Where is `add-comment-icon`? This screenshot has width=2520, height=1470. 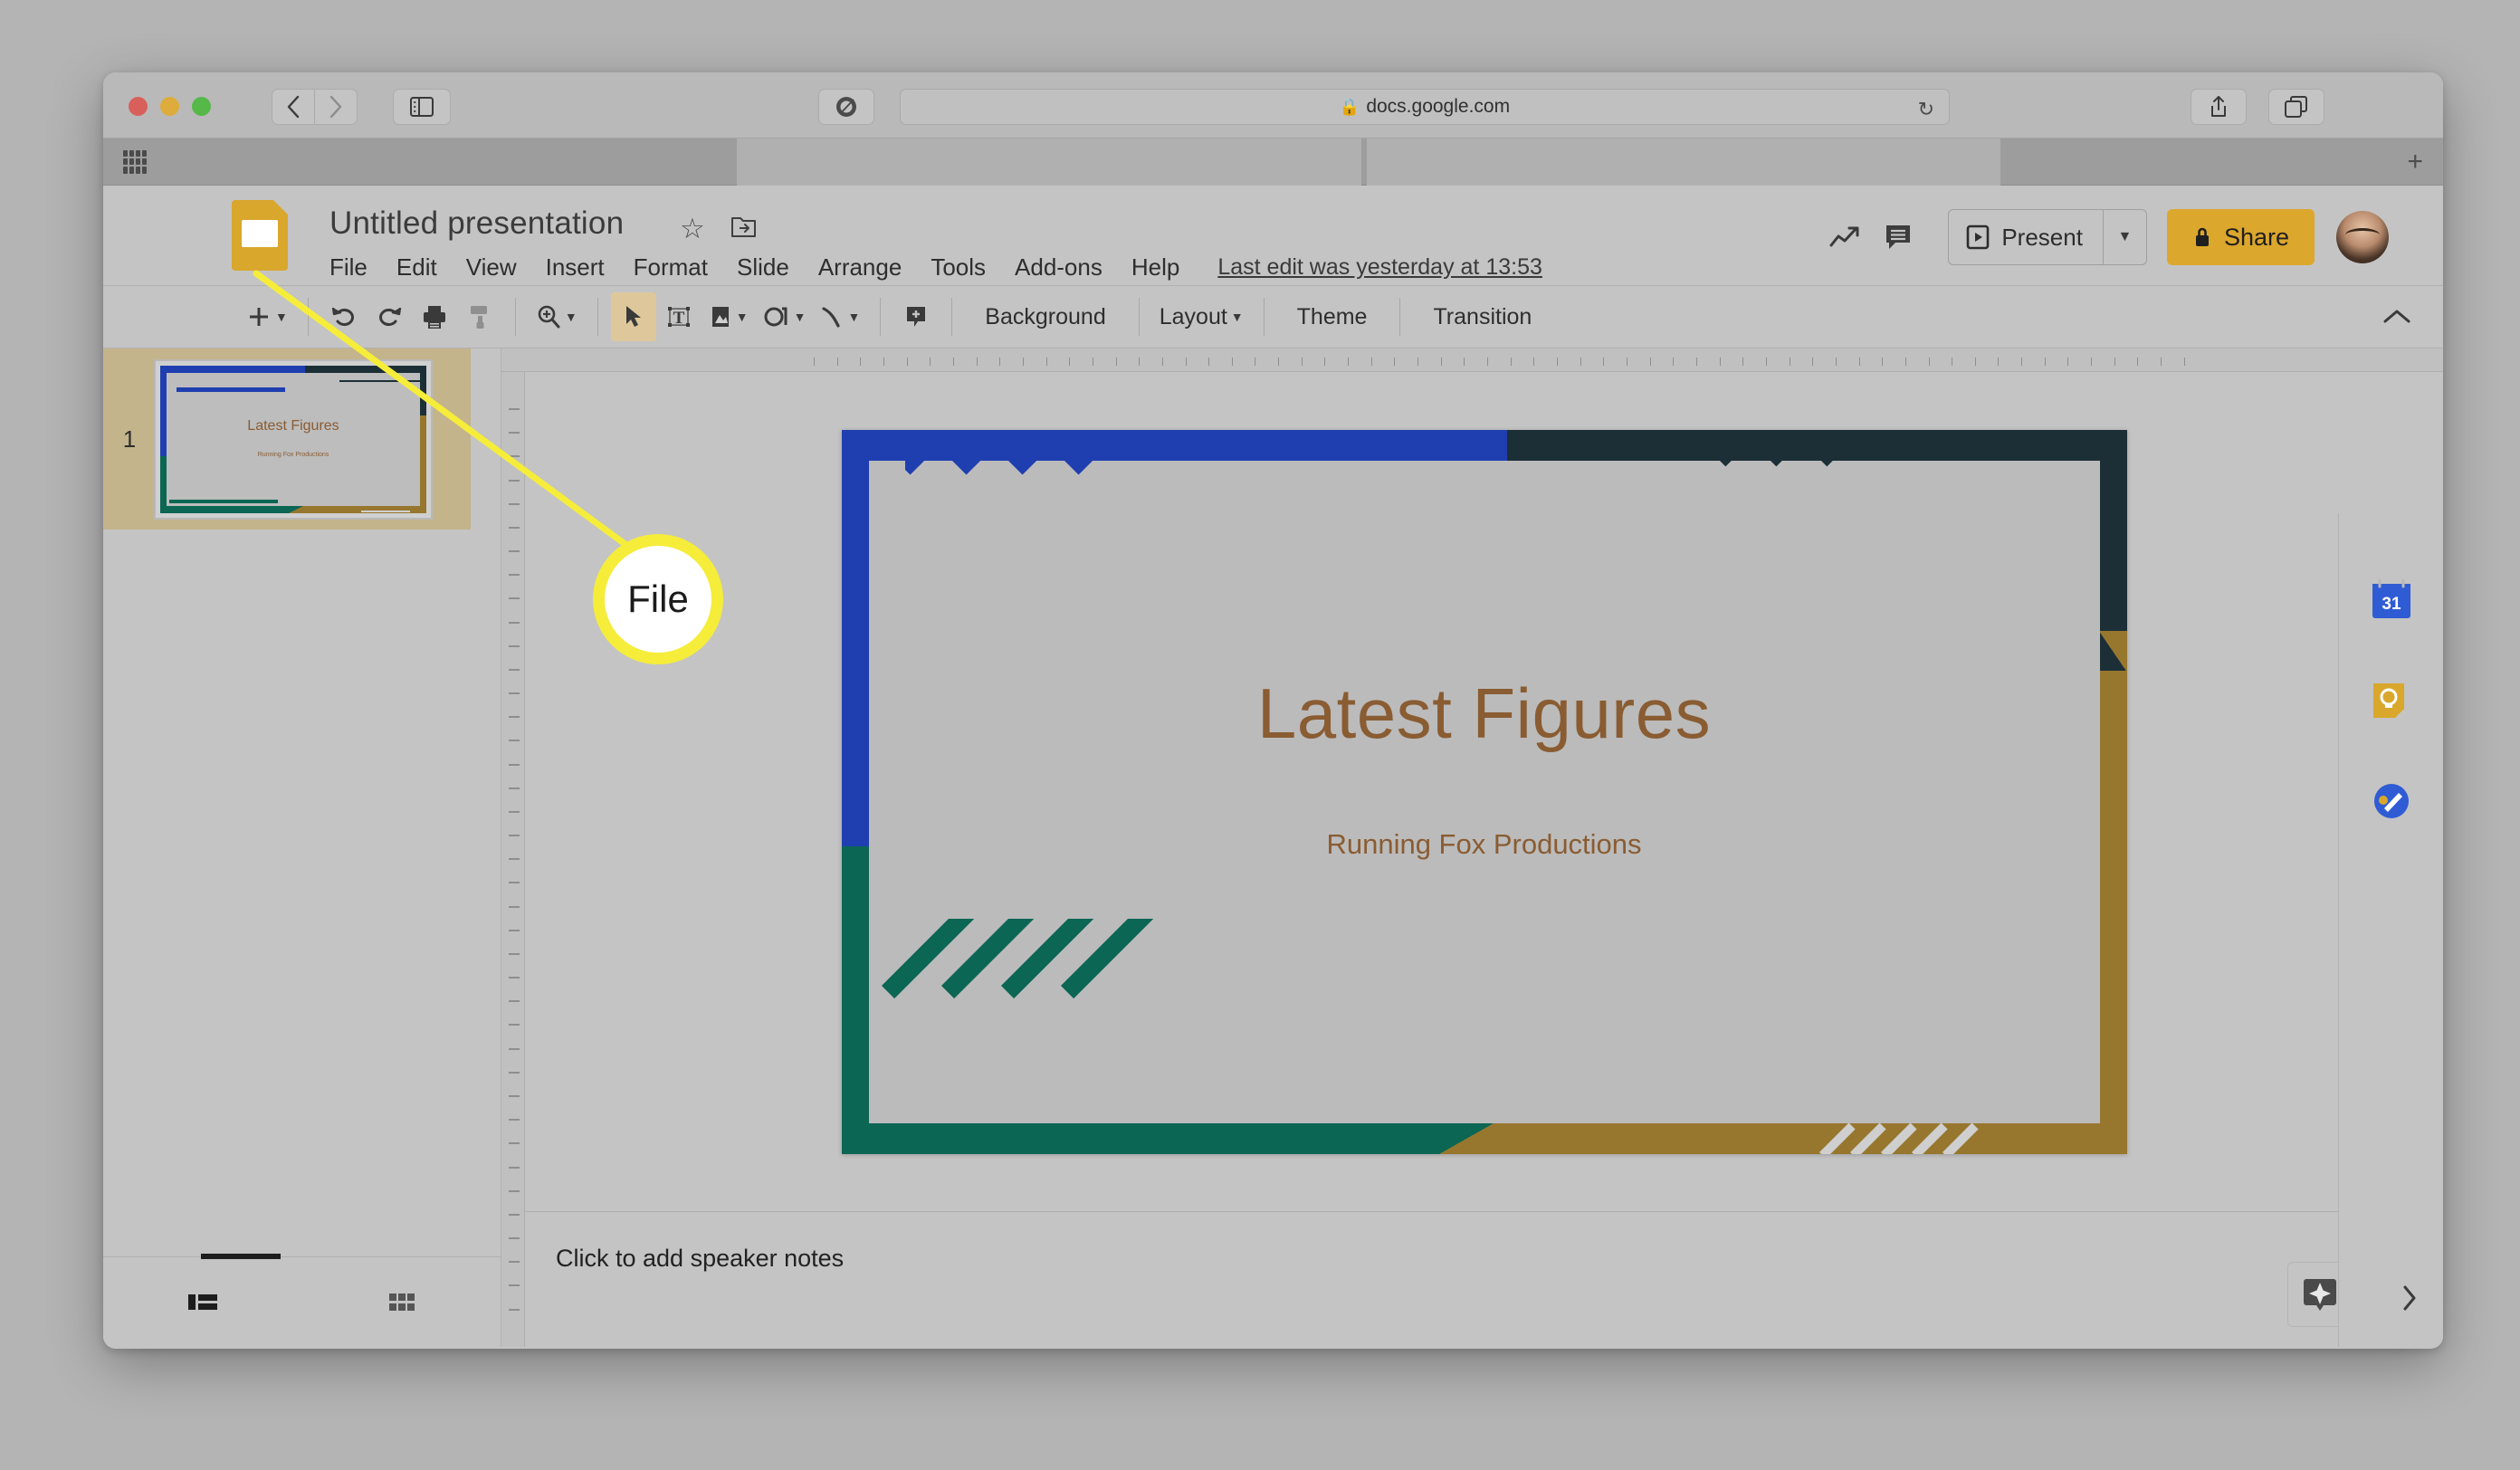
add-comment-icon is located at coordinates (916, 317).